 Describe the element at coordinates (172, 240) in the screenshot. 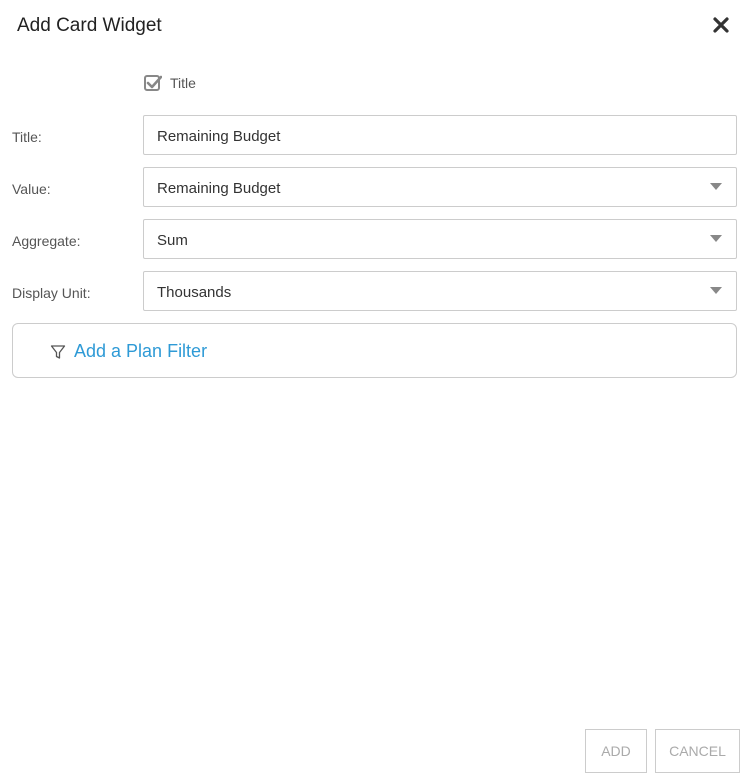

I see `aggregate-select-value: Sum` at that location.